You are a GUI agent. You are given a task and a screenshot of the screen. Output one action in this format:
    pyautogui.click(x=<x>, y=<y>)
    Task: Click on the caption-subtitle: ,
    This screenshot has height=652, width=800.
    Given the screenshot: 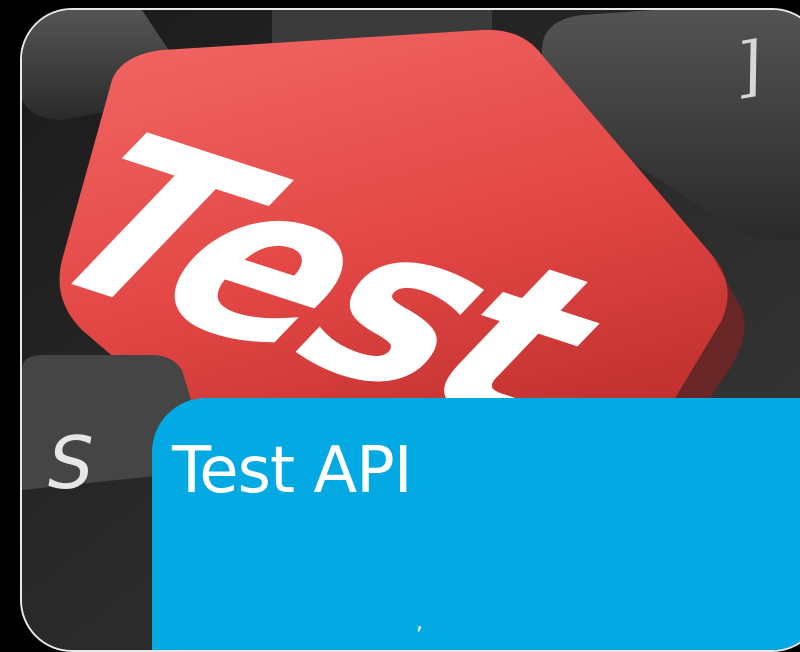 What is the action you would take?
    pyautogui.click(x=419, y=622)
    